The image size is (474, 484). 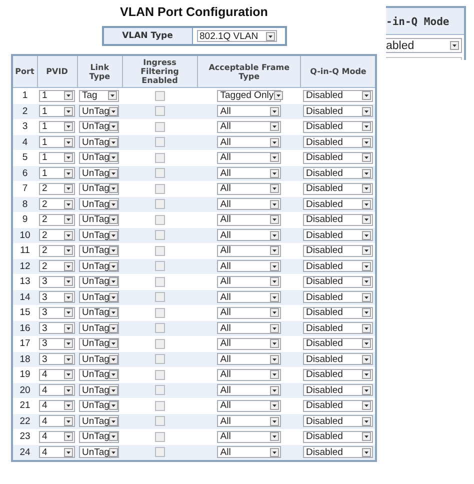 What do you see at coordinates (99, 96) in the screenshot?
I see `link-type-select: Tag` at bounding box center [99, 96].